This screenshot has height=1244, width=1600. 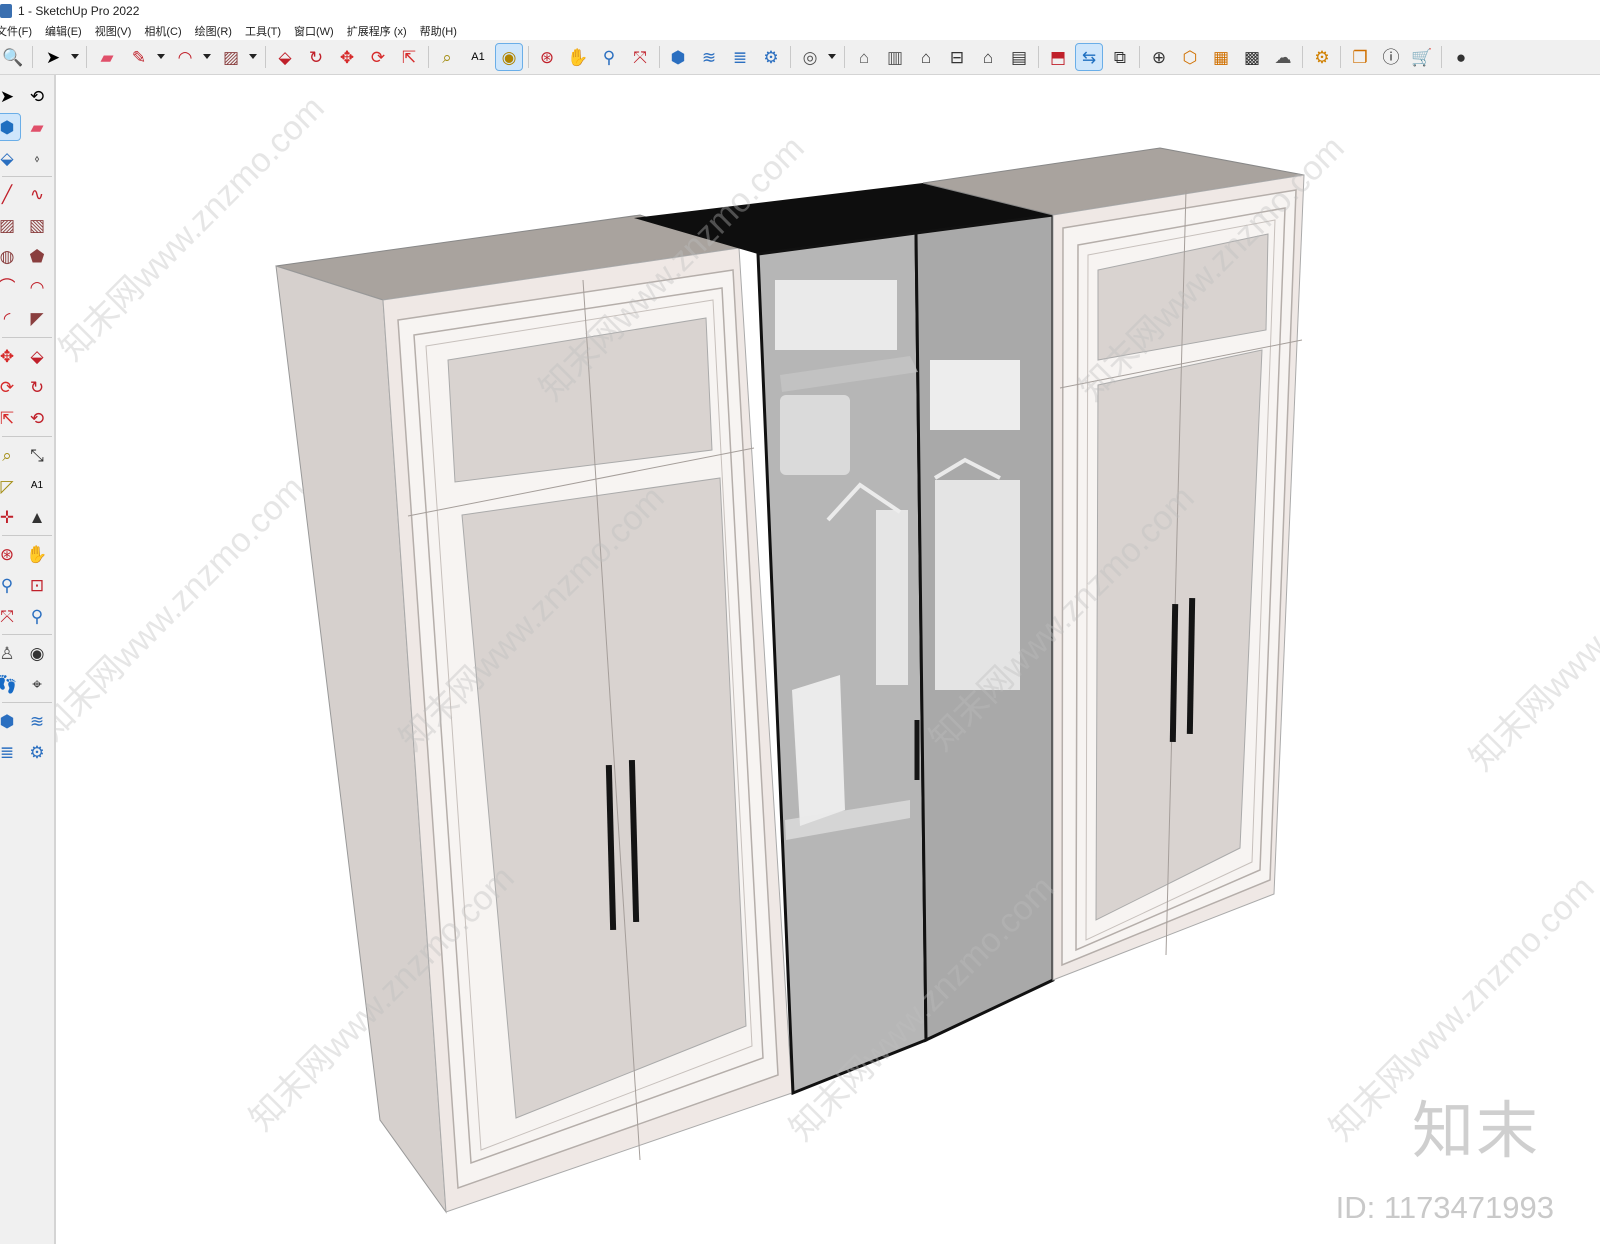 What do you see at coordinates (10, 318) in the screenshot?
I see `two-point-arc-icon: ◜` at bounding box center [10, 318].